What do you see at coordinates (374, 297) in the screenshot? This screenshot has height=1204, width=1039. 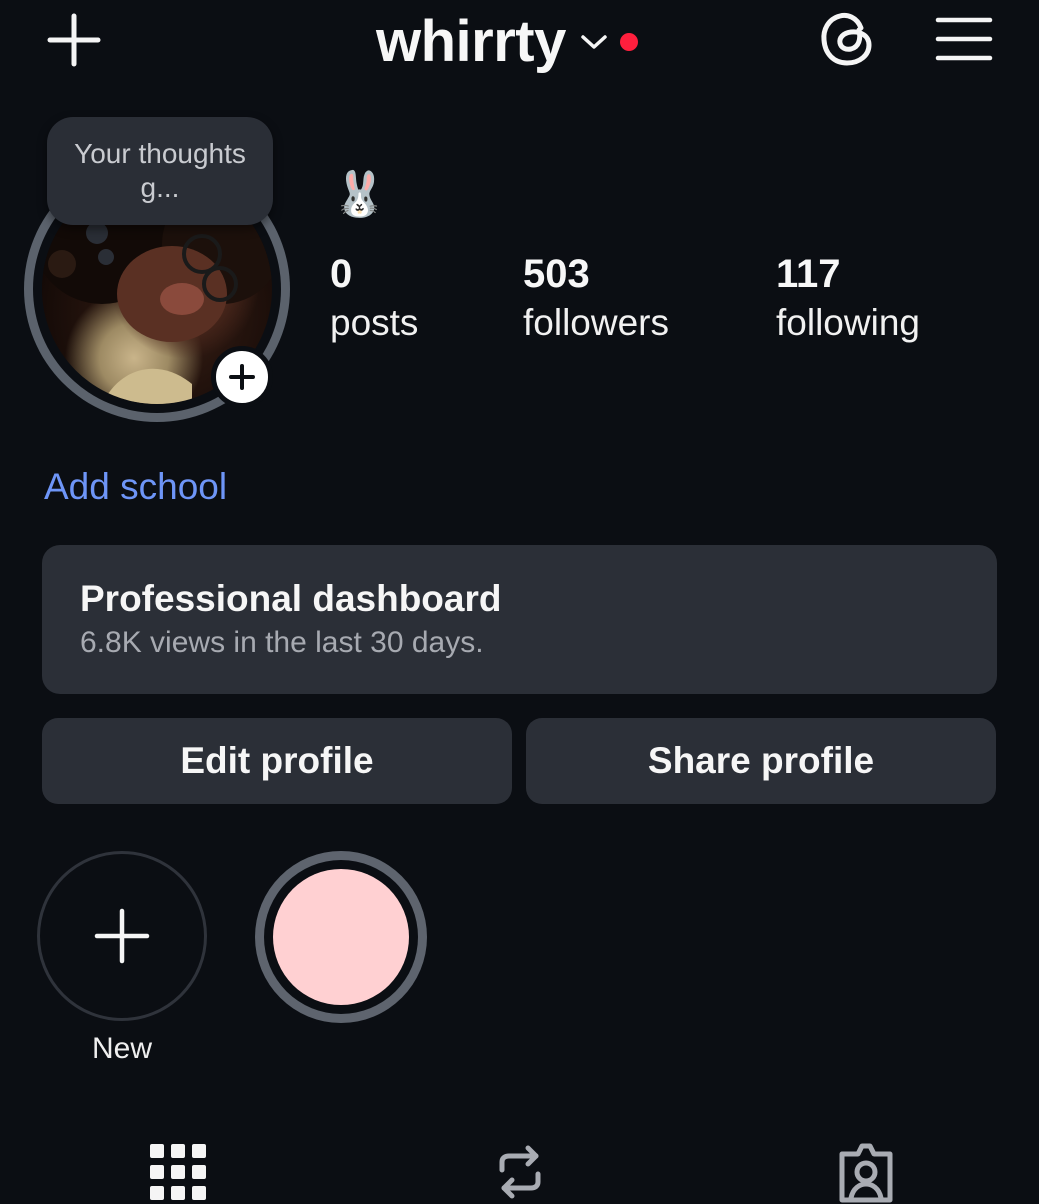 I see `stat-posts: 0 posts` at bounding box center [374, 297].